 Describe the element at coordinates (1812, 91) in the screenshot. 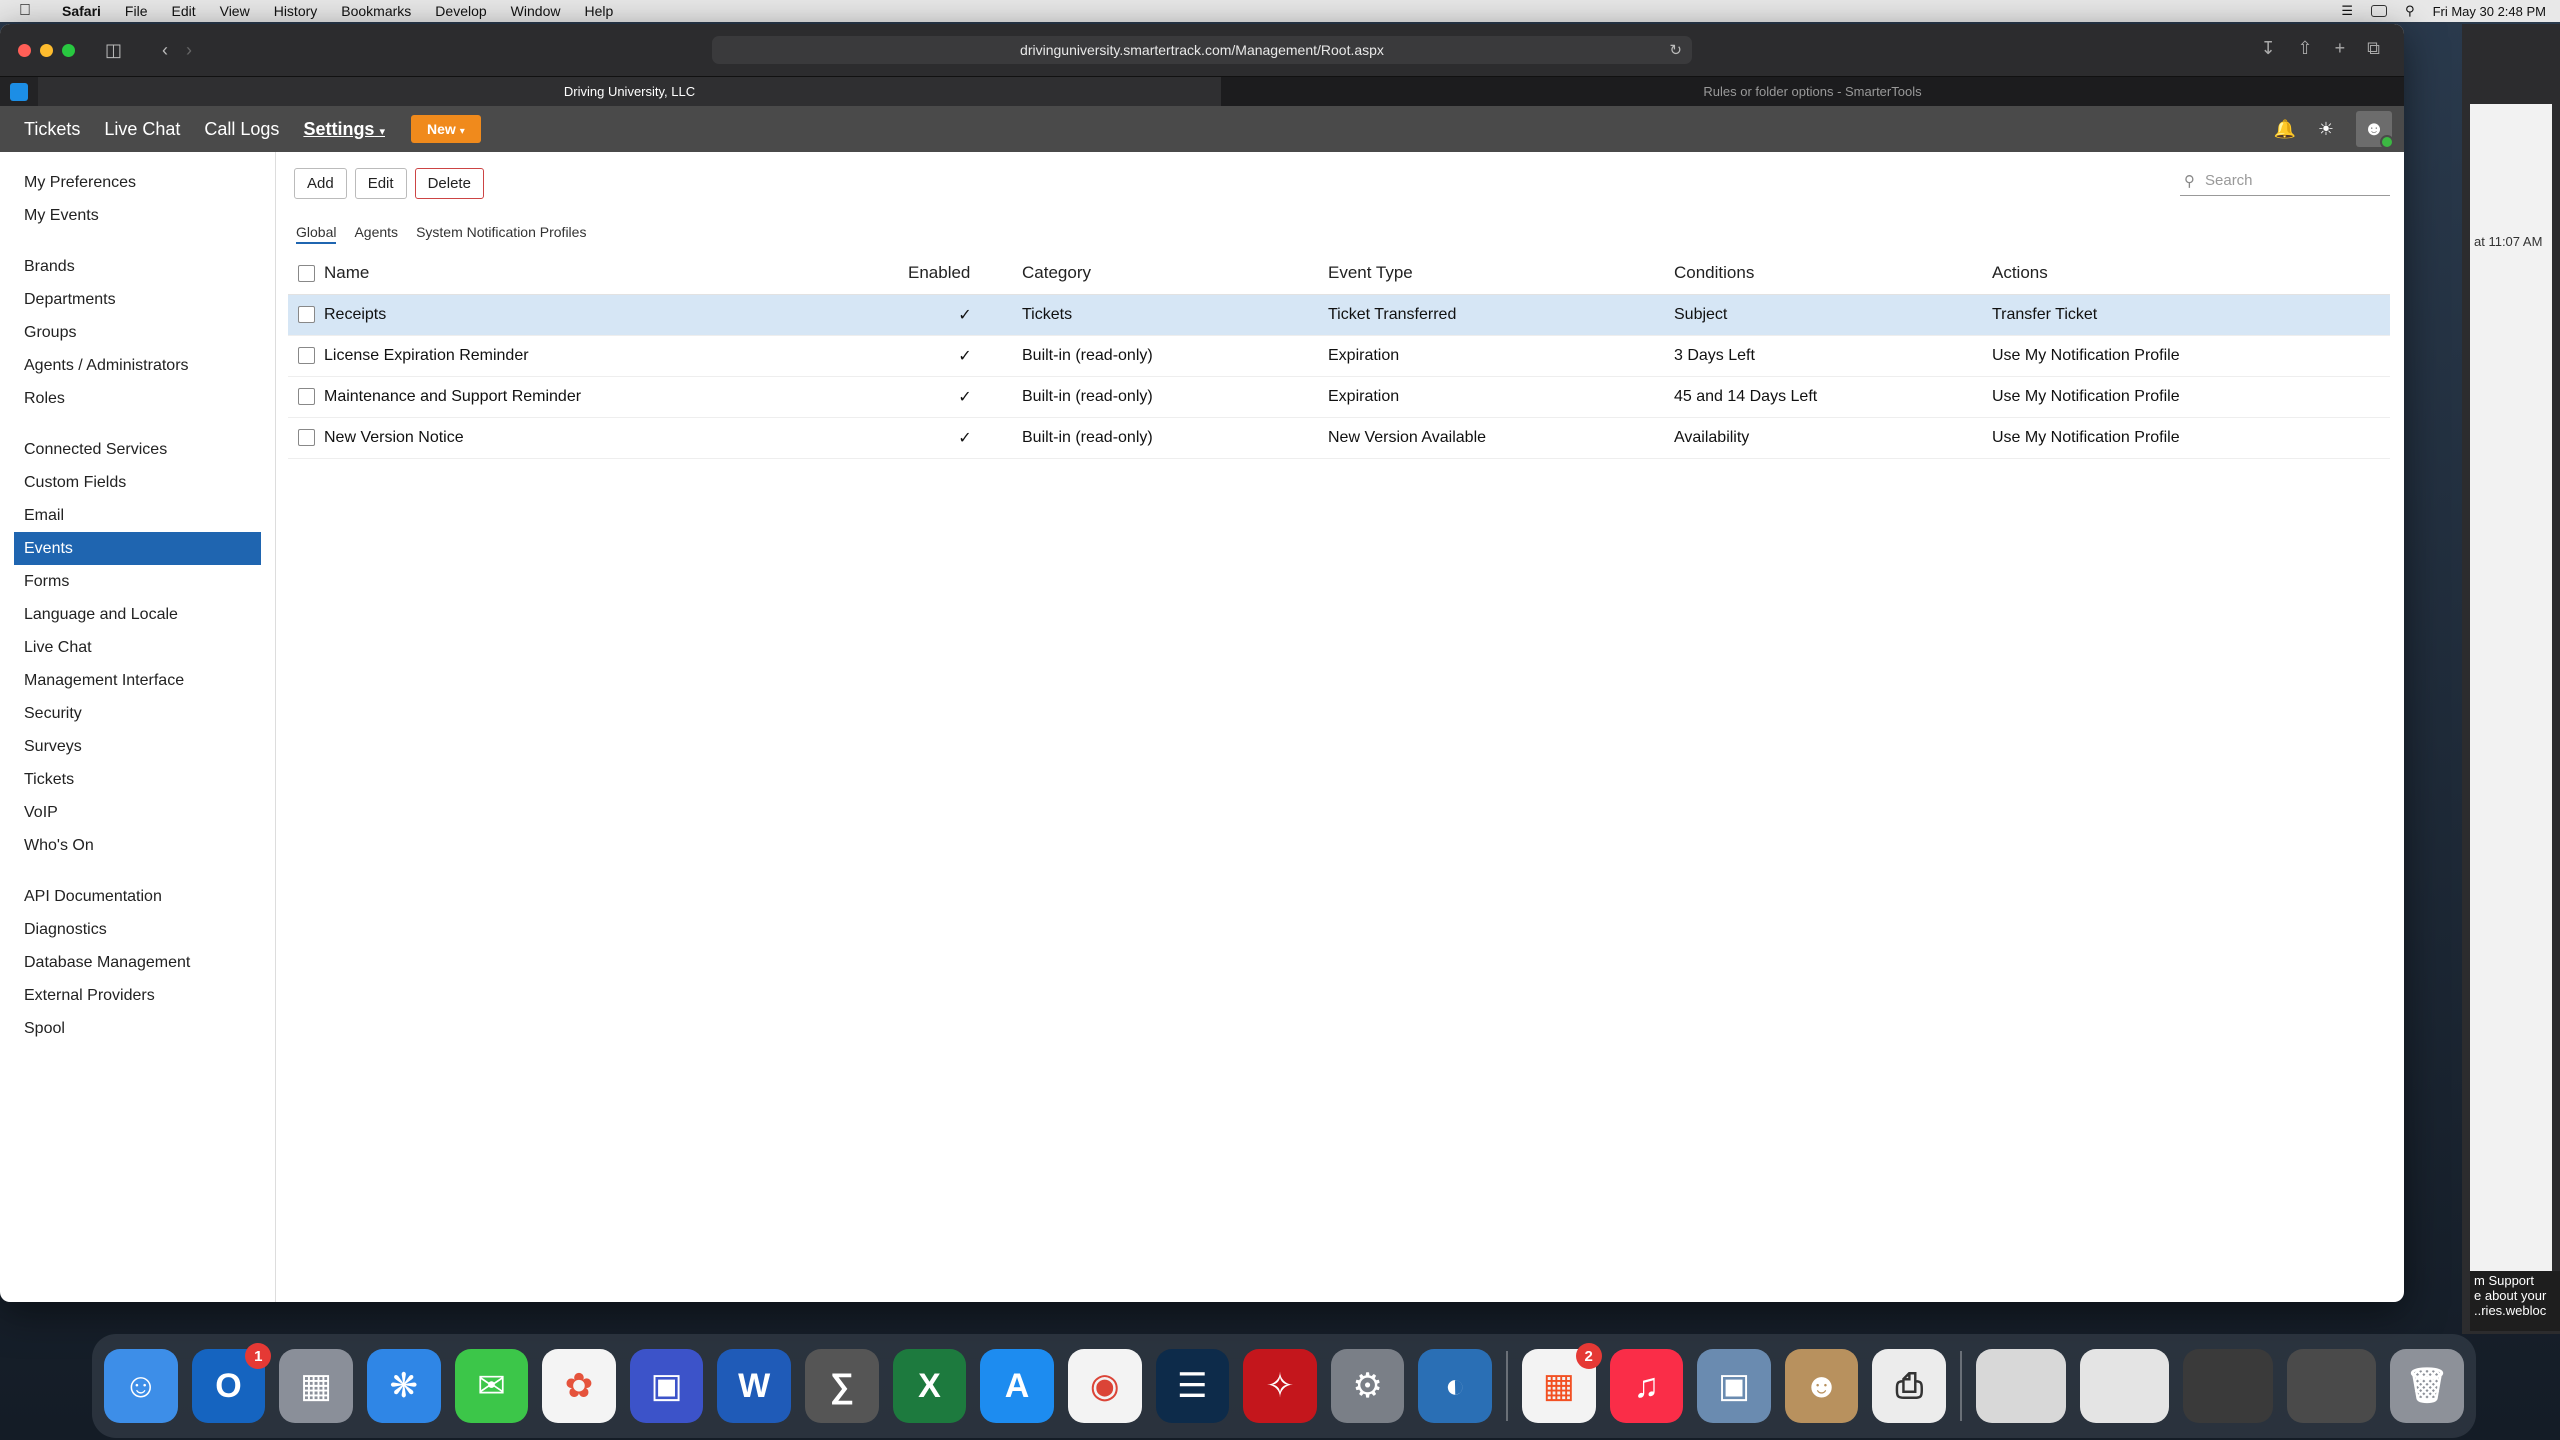

I see `tab-rules-folder-options: Rules or folder options - SmarterTools` at that location.